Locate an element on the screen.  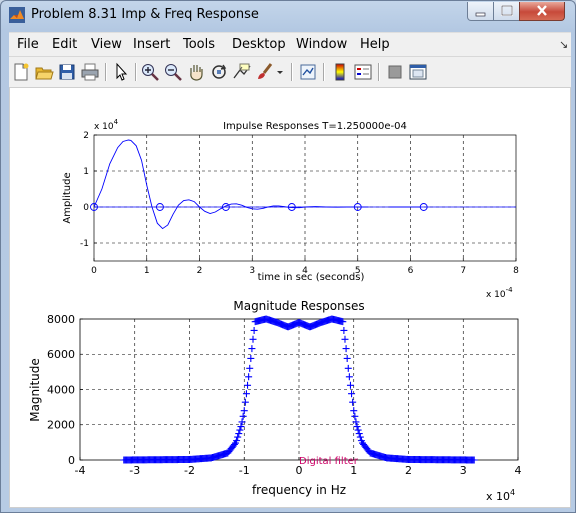
pan-icon is located at coordinates (196, 72).